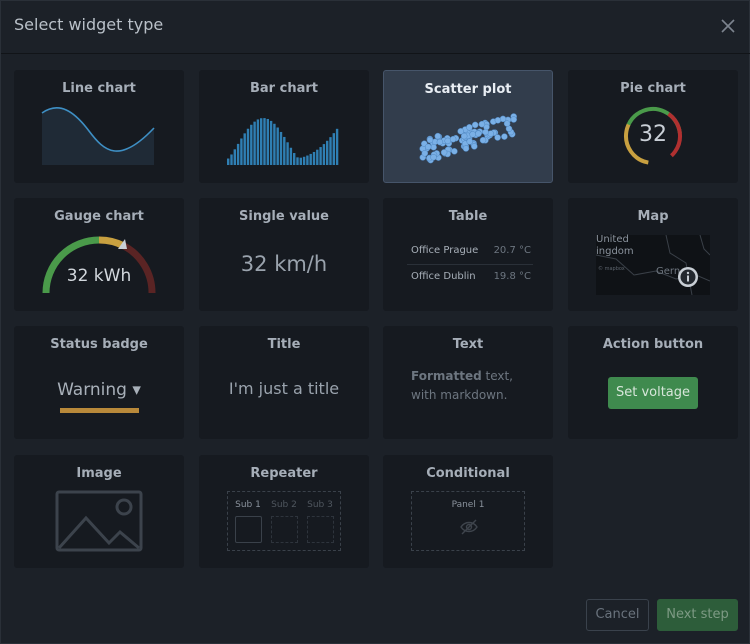  What do you see at coordinates (284, 88) in the screenshot?
I see `widget-title: Bar chart` at bounding box center [284, 88].